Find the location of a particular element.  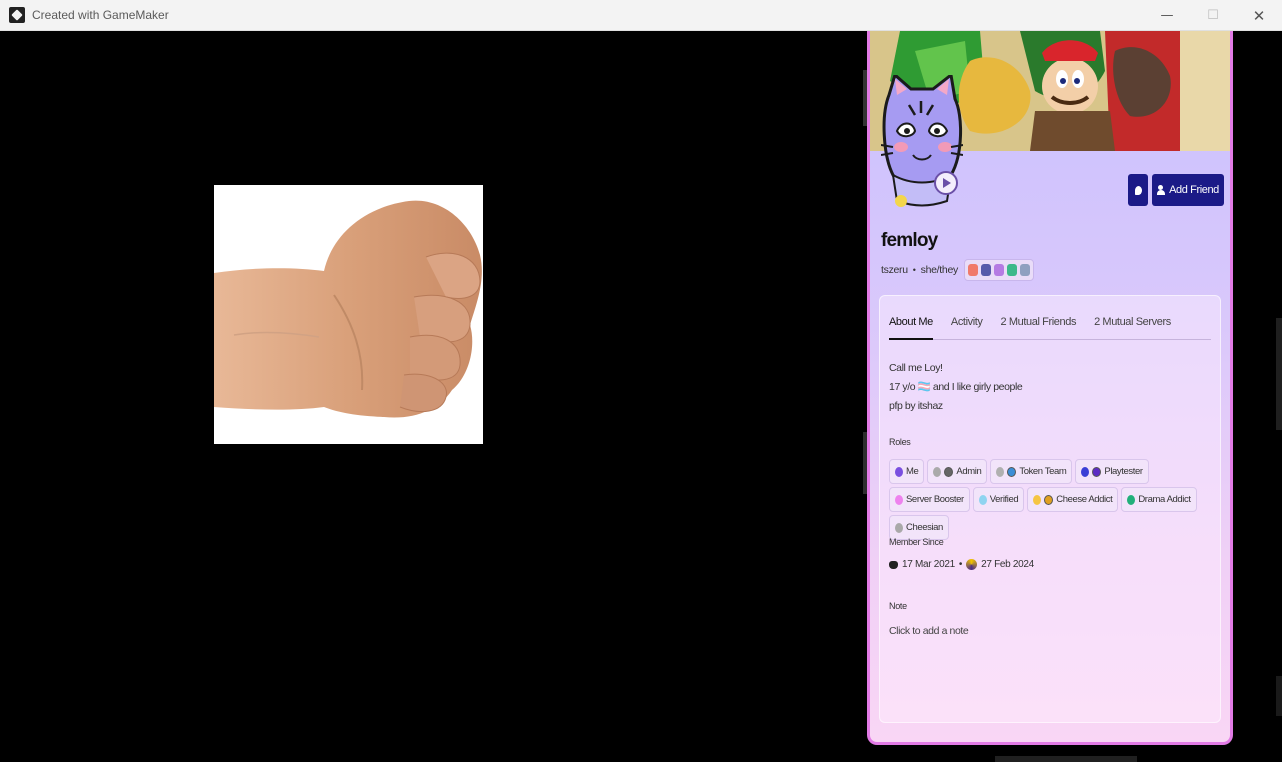

role-chip: Verified is located at coordinates (998, 499).